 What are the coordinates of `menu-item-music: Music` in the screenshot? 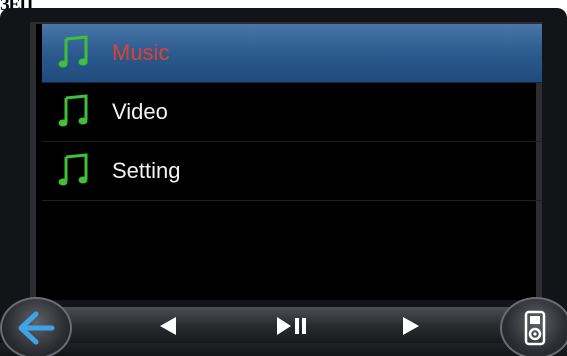 It's located at (292, 53).